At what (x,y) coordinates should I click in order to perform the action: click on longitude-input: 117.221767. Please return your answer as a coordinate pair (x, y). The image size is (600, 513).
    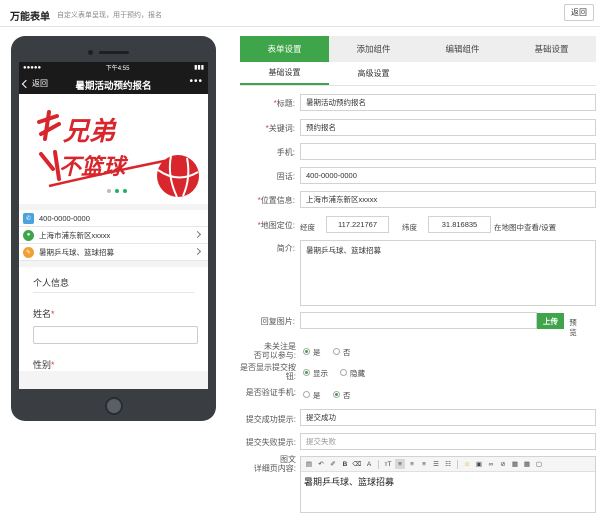
    Looking at the image, I should click on (357, 224).